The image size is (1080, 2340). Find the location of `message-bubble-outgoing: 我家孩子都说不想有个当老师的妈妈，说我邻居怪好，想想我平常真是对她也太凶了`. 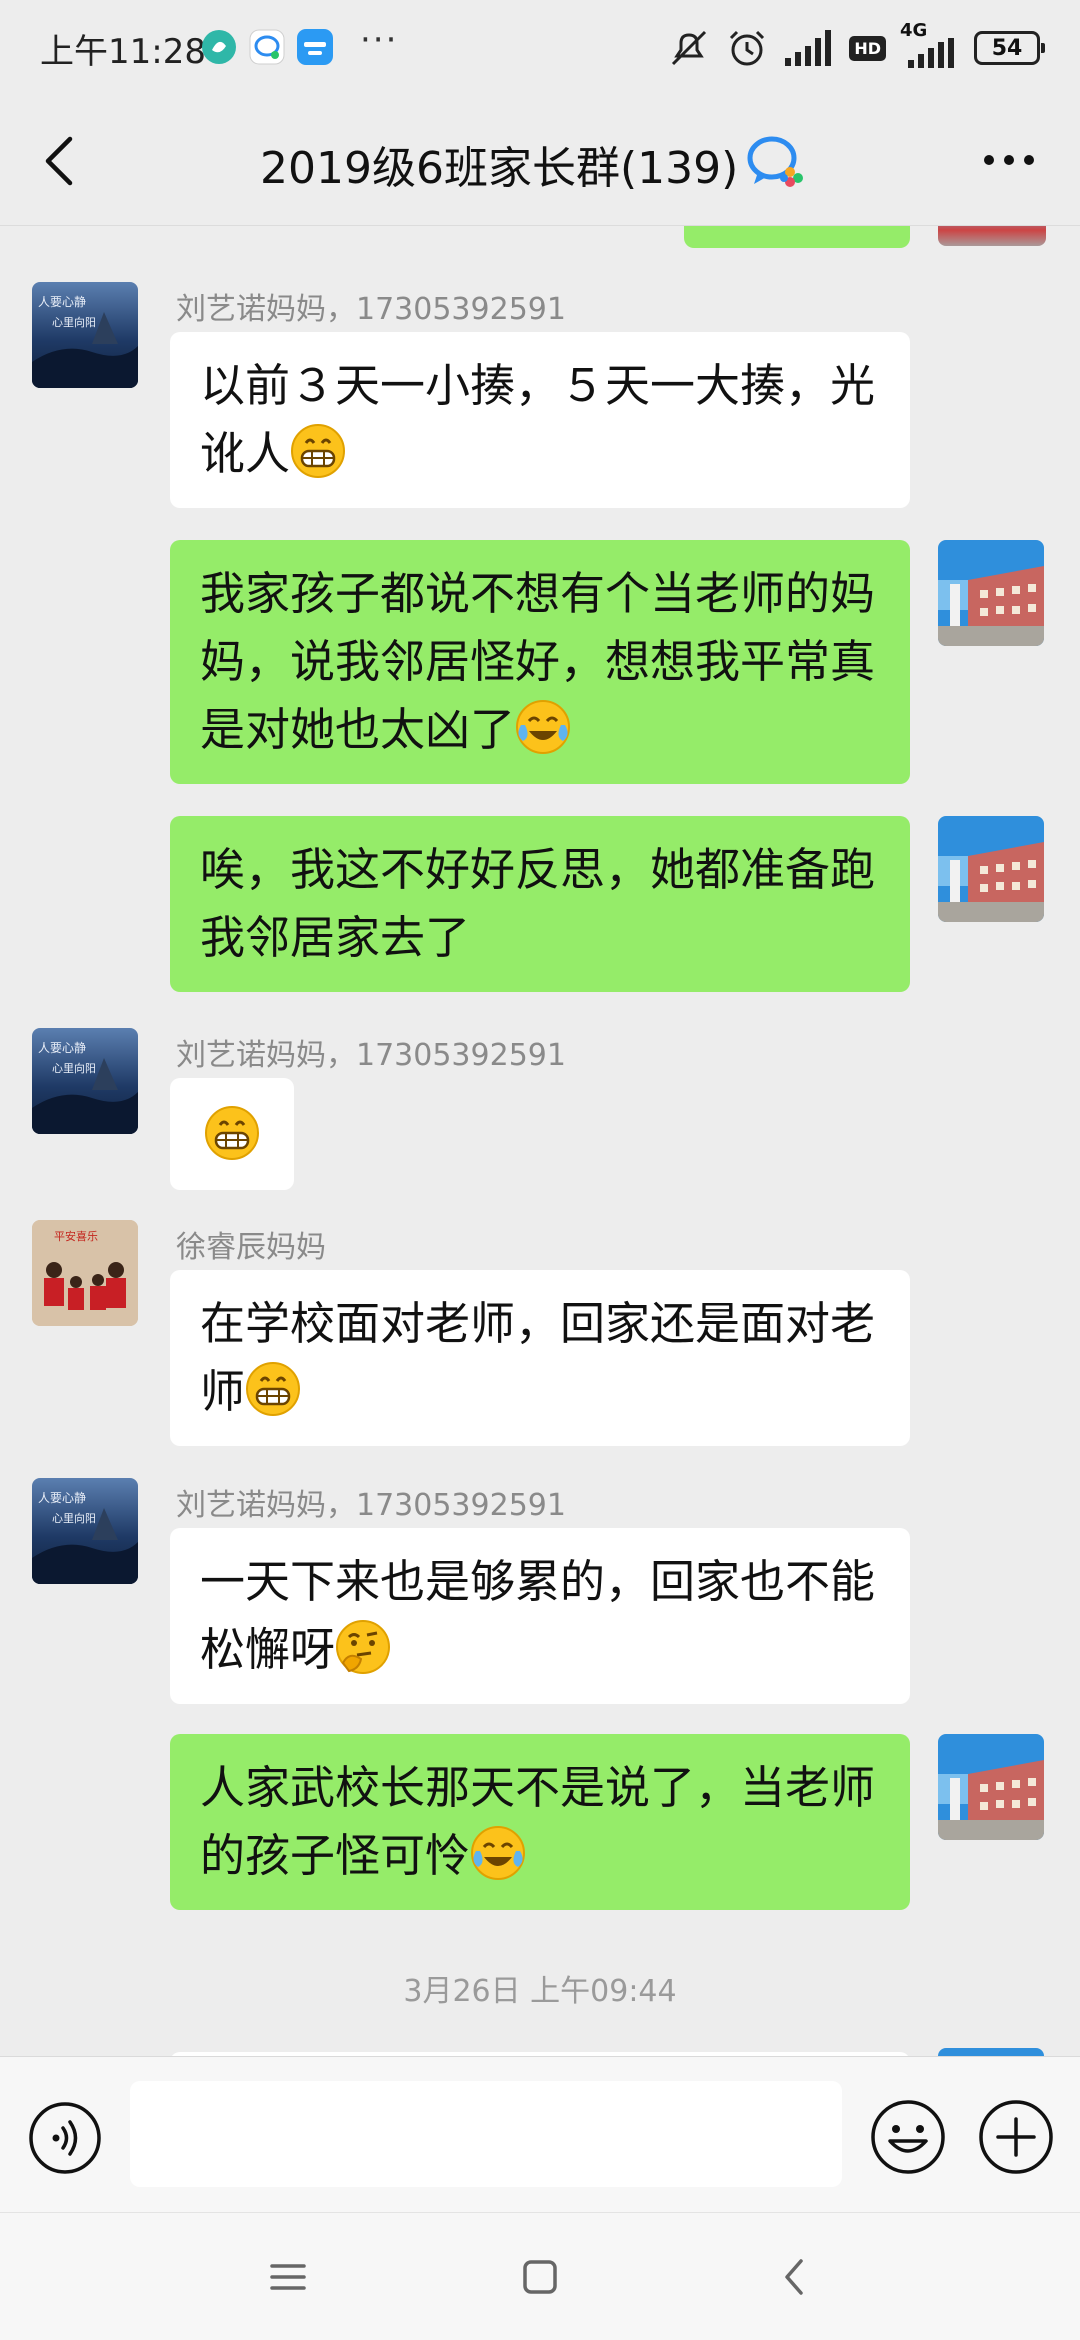

message-bubble-outgoing: 我家孩子都说不想有个当老师的妈妈，说我邻居怪好，想想我平常真是对她也太凶了 is located at coordinates (540, 662).